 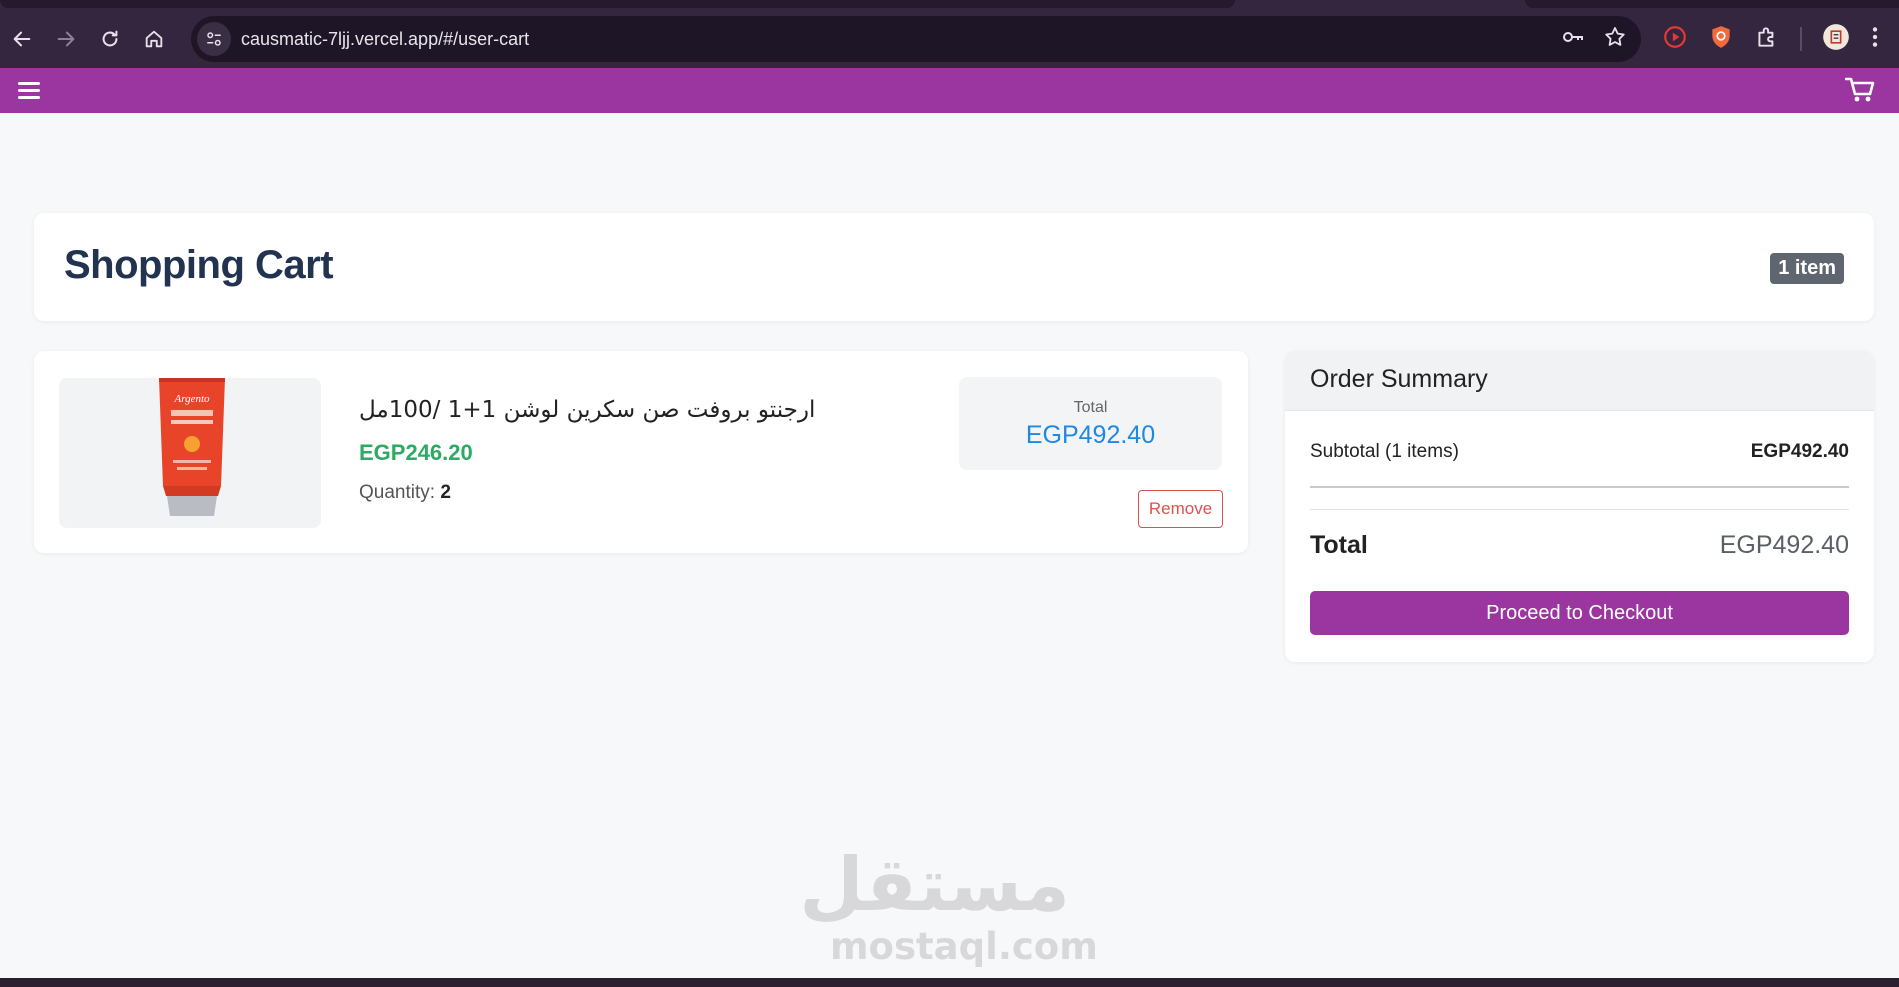 I want to click on order-total-row: Total EGP492.40, so click(x=1579, y=545).